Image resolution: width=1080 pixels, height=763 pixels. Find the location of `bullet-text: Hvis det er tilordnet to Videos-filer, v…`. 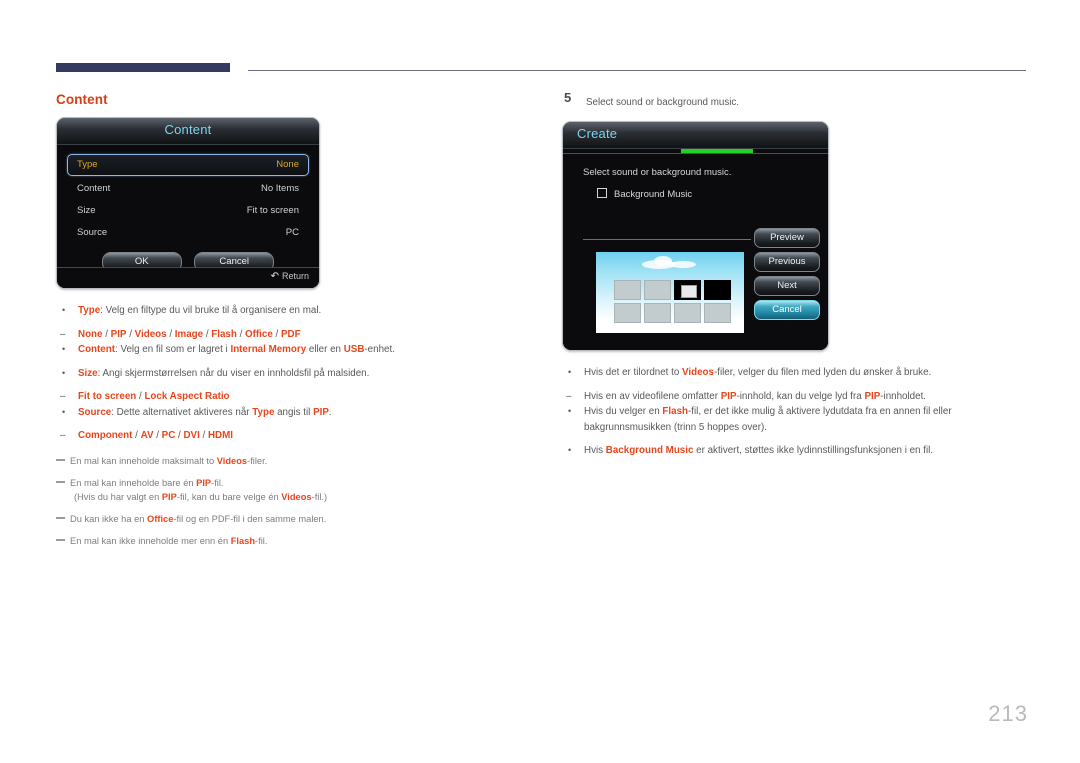

bullet-text: Hvis det er tilordnet to Videos-filer, v… is located at coordinates (797, 373).